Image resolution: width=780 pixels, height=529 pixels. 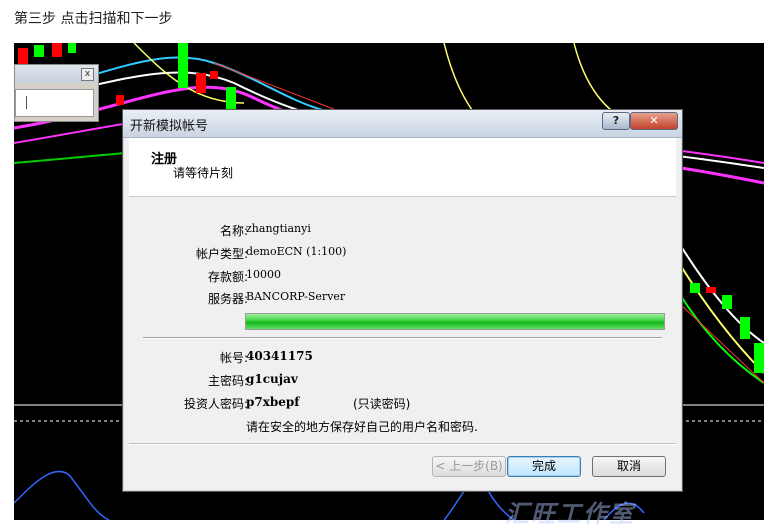 What do you see at coordinates (402, 357) in the screenshot?
I see `account-number-row: 帐号: 40341175` at bounding box center [402, 357].